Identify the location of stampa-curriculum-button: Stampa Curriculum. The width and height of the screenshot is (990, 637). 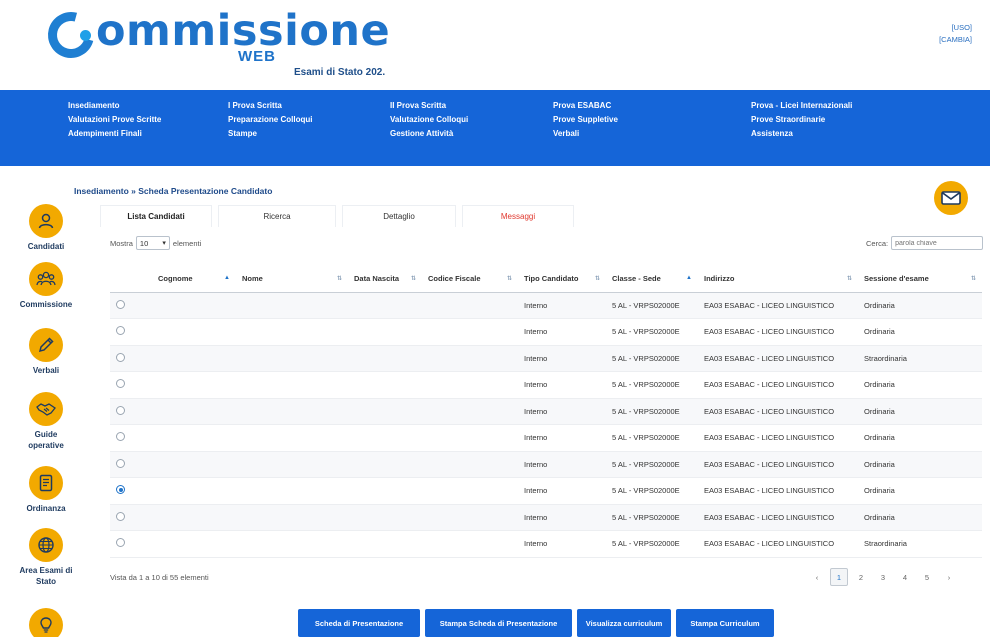
(725, 623).